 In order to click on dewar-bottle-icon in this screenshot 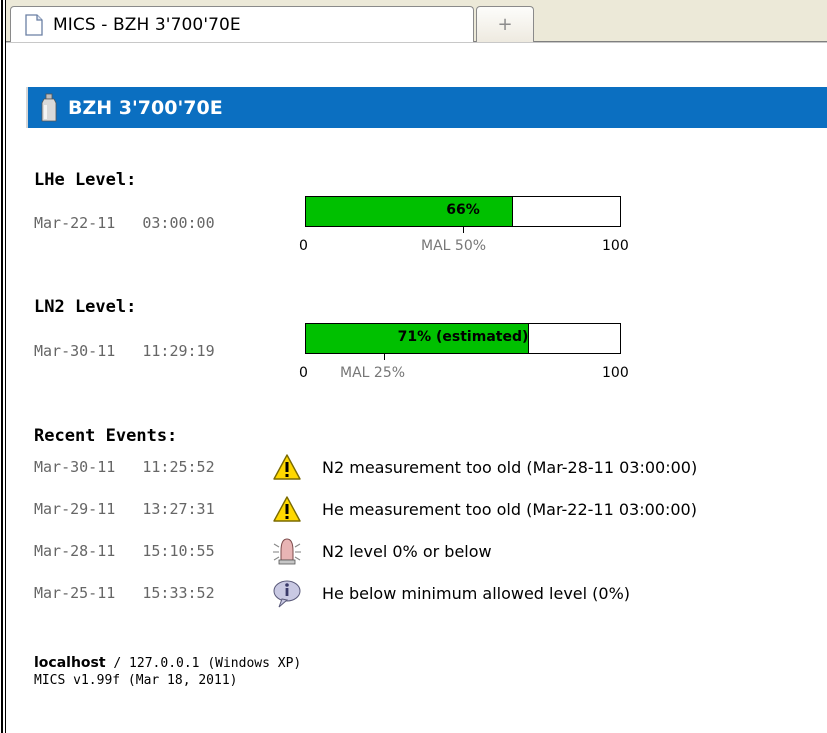, I will do `click(49, 107)`.